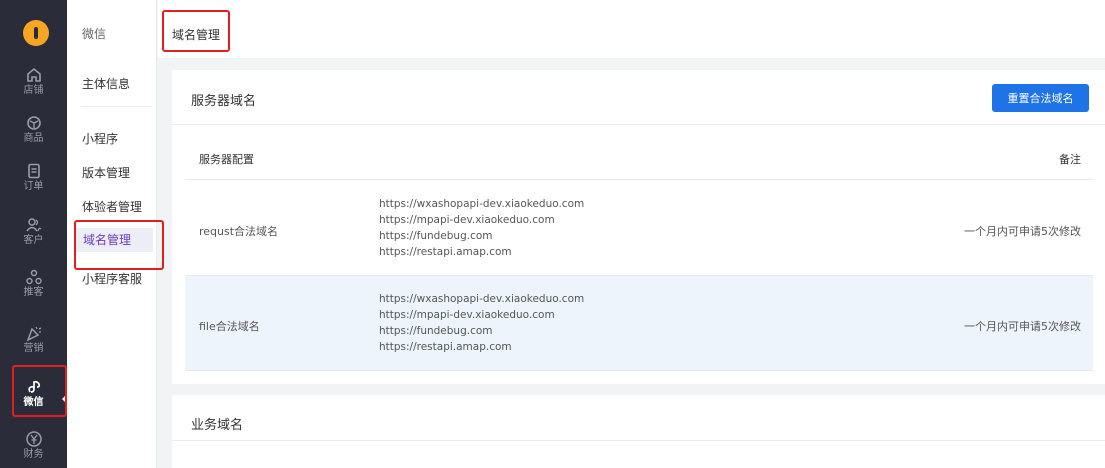 This screenshot has height=468, width=1105. I want to click on submenu-header: 微信, so click(94, 34).